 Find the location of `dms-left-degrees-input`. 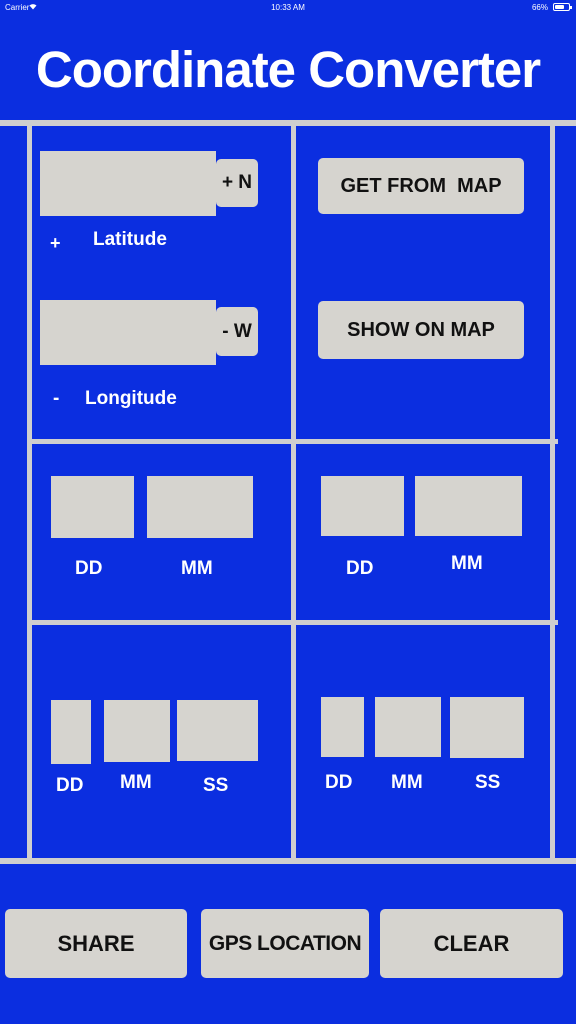

dms-left-degrees-input is located at coordinates (71, 732).